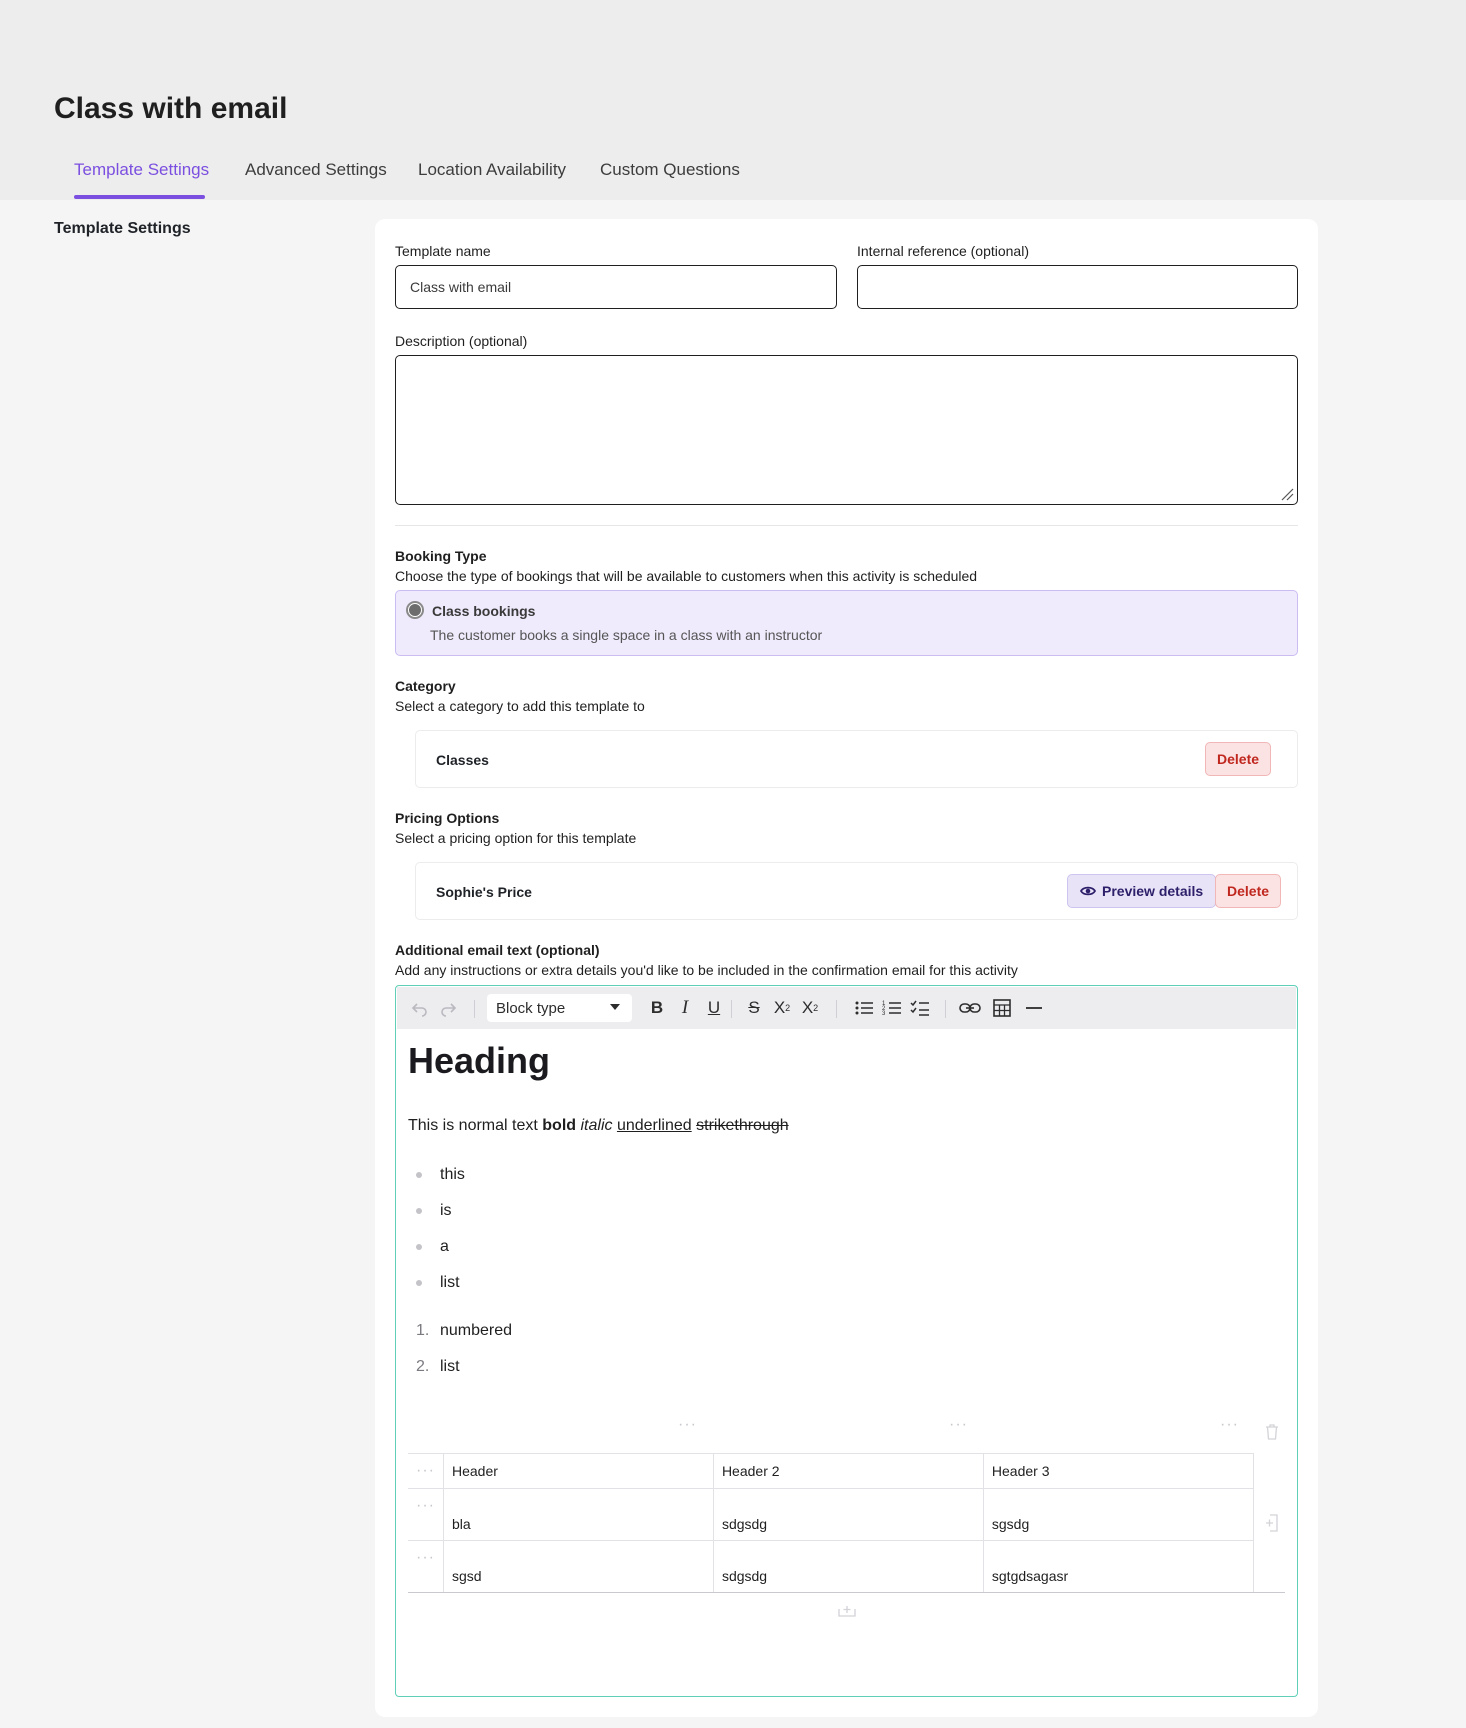  What do you see at coordinates (1153, 891) in the screenshot?
I see `preview-details-label: Preview details` at bounding box center [1153, 891].